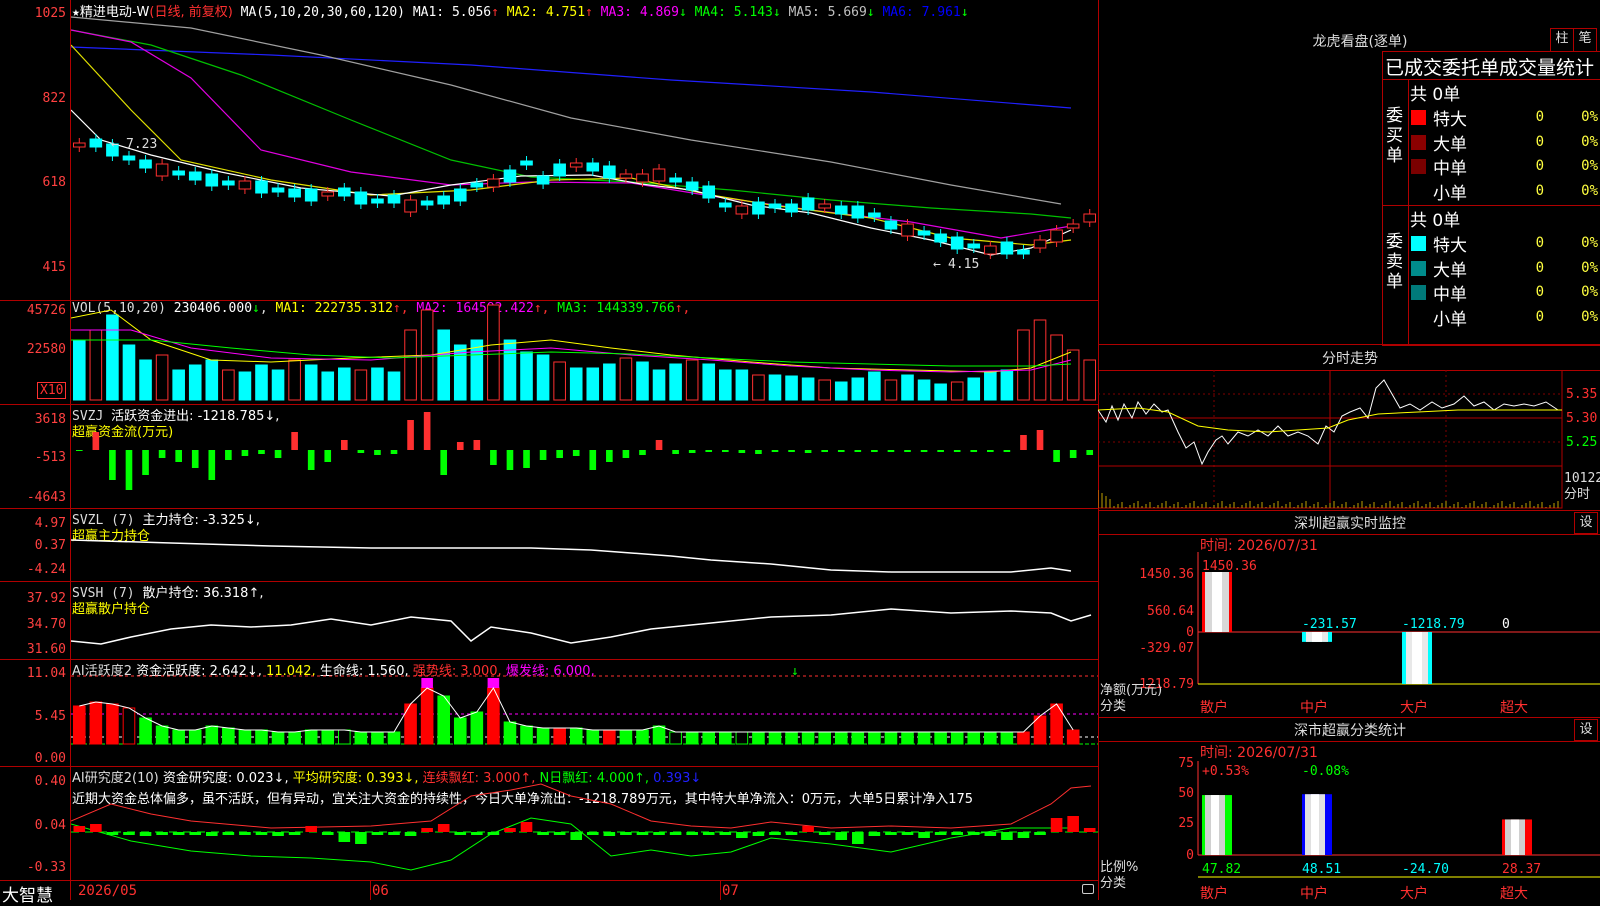  I want to click on svg-text: 560.64, so click(1170, 611).